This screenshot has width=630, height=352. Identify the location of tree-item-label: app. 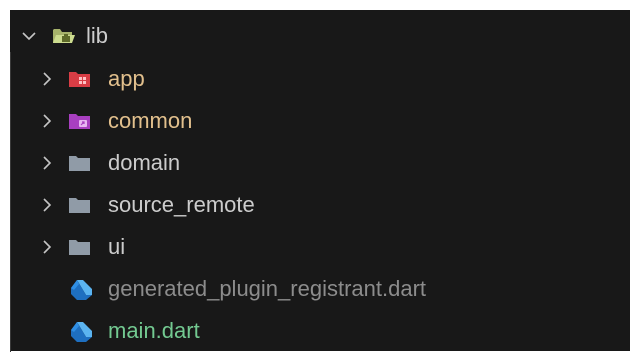
(126, 78).